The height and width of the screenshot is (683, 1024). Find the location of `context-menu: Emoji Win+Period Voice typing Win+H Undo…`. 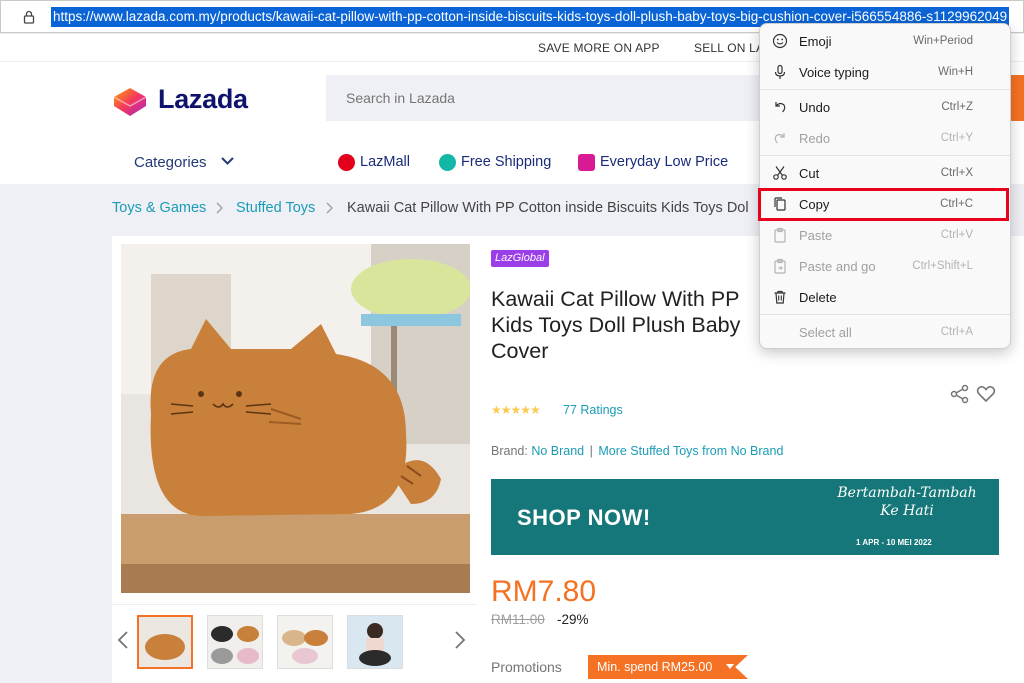

context-menu: Emoji Win+Period Voice typing Win+H Undo… is located at coordinates (885, 186).